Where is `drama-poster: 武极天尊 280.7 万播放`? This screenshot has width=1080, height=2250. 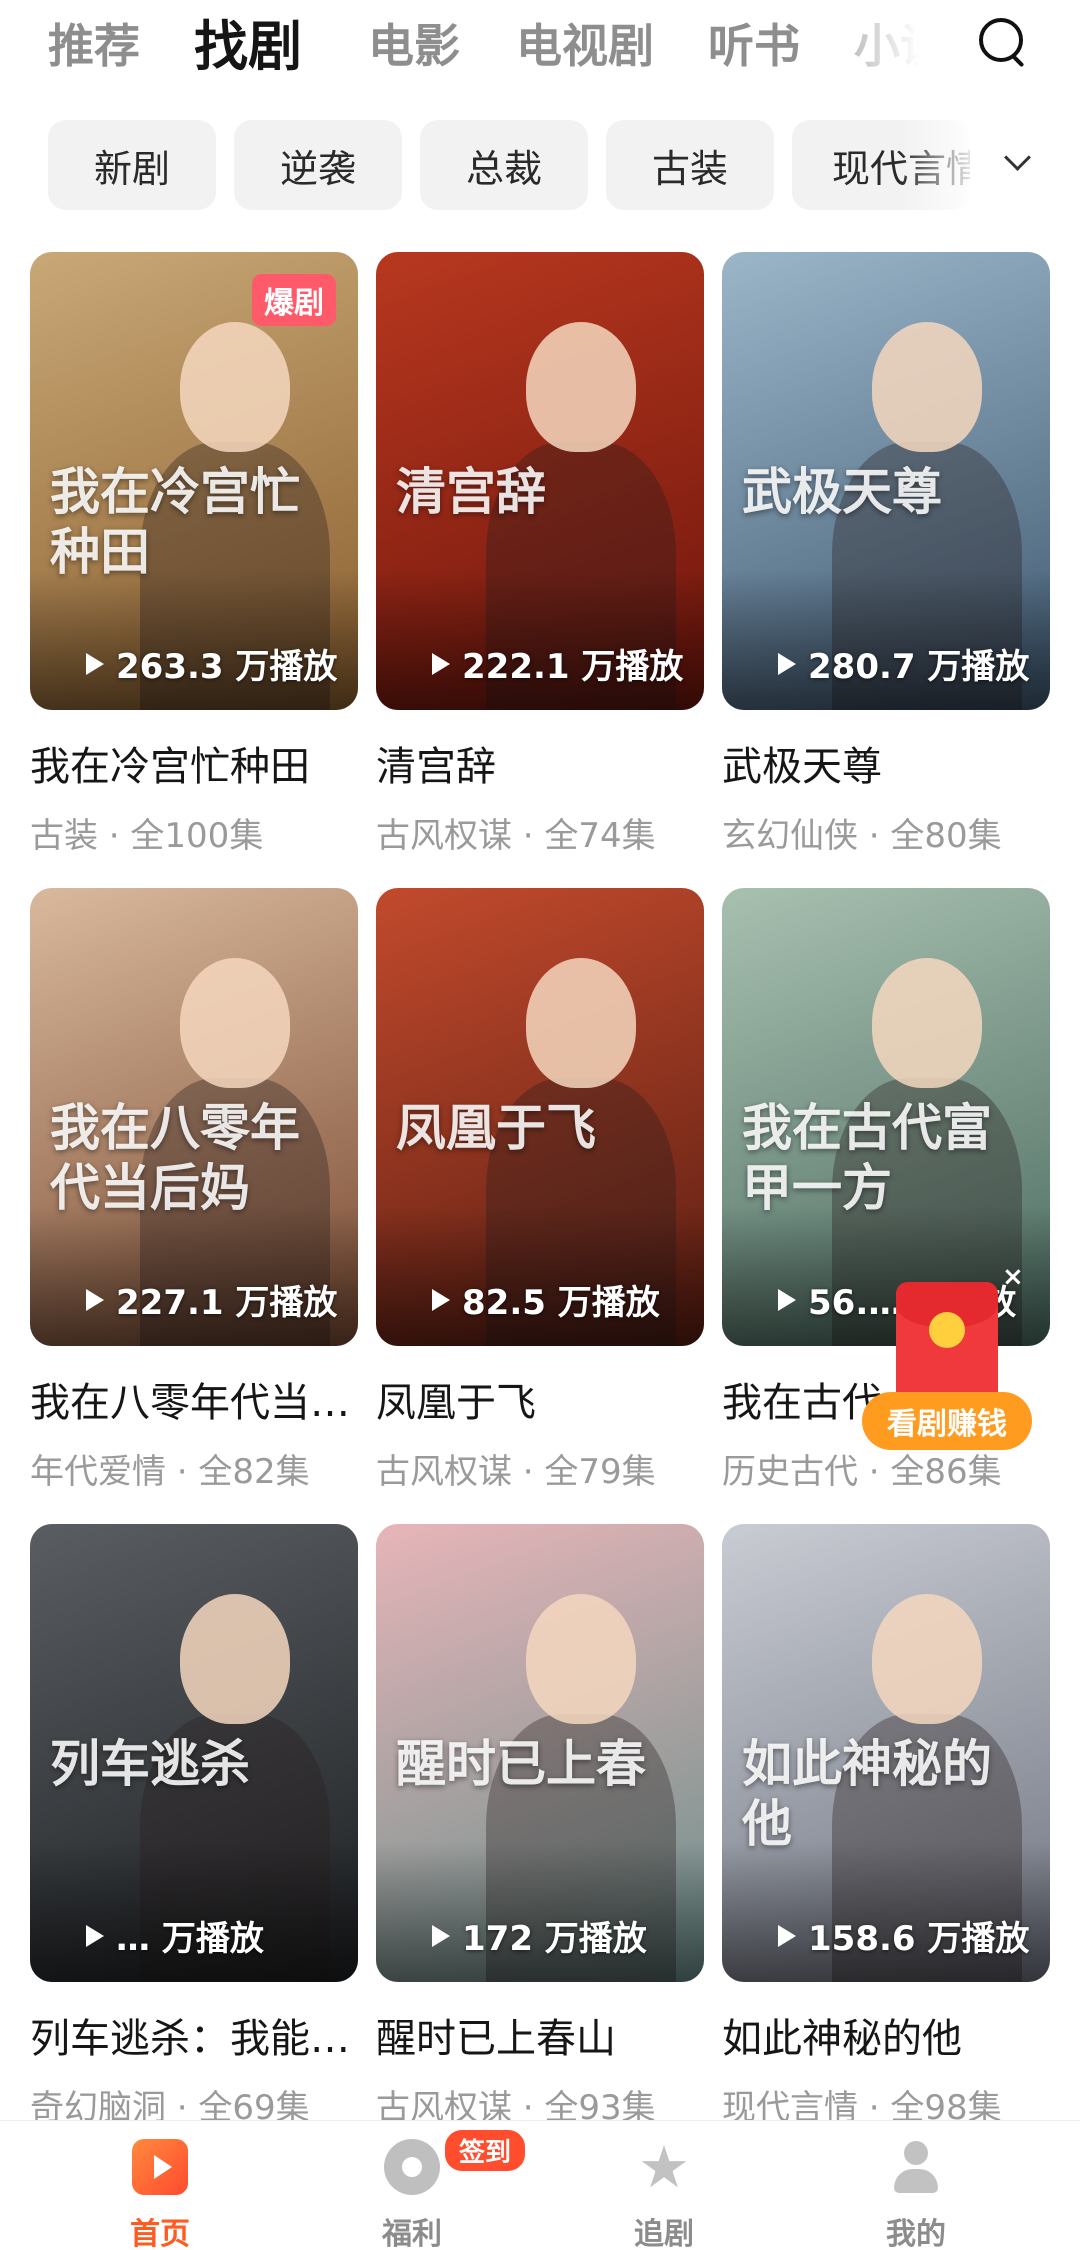 drama-poster: 武极天尊 280.7 万播放 is located at coordinates (886, 481).